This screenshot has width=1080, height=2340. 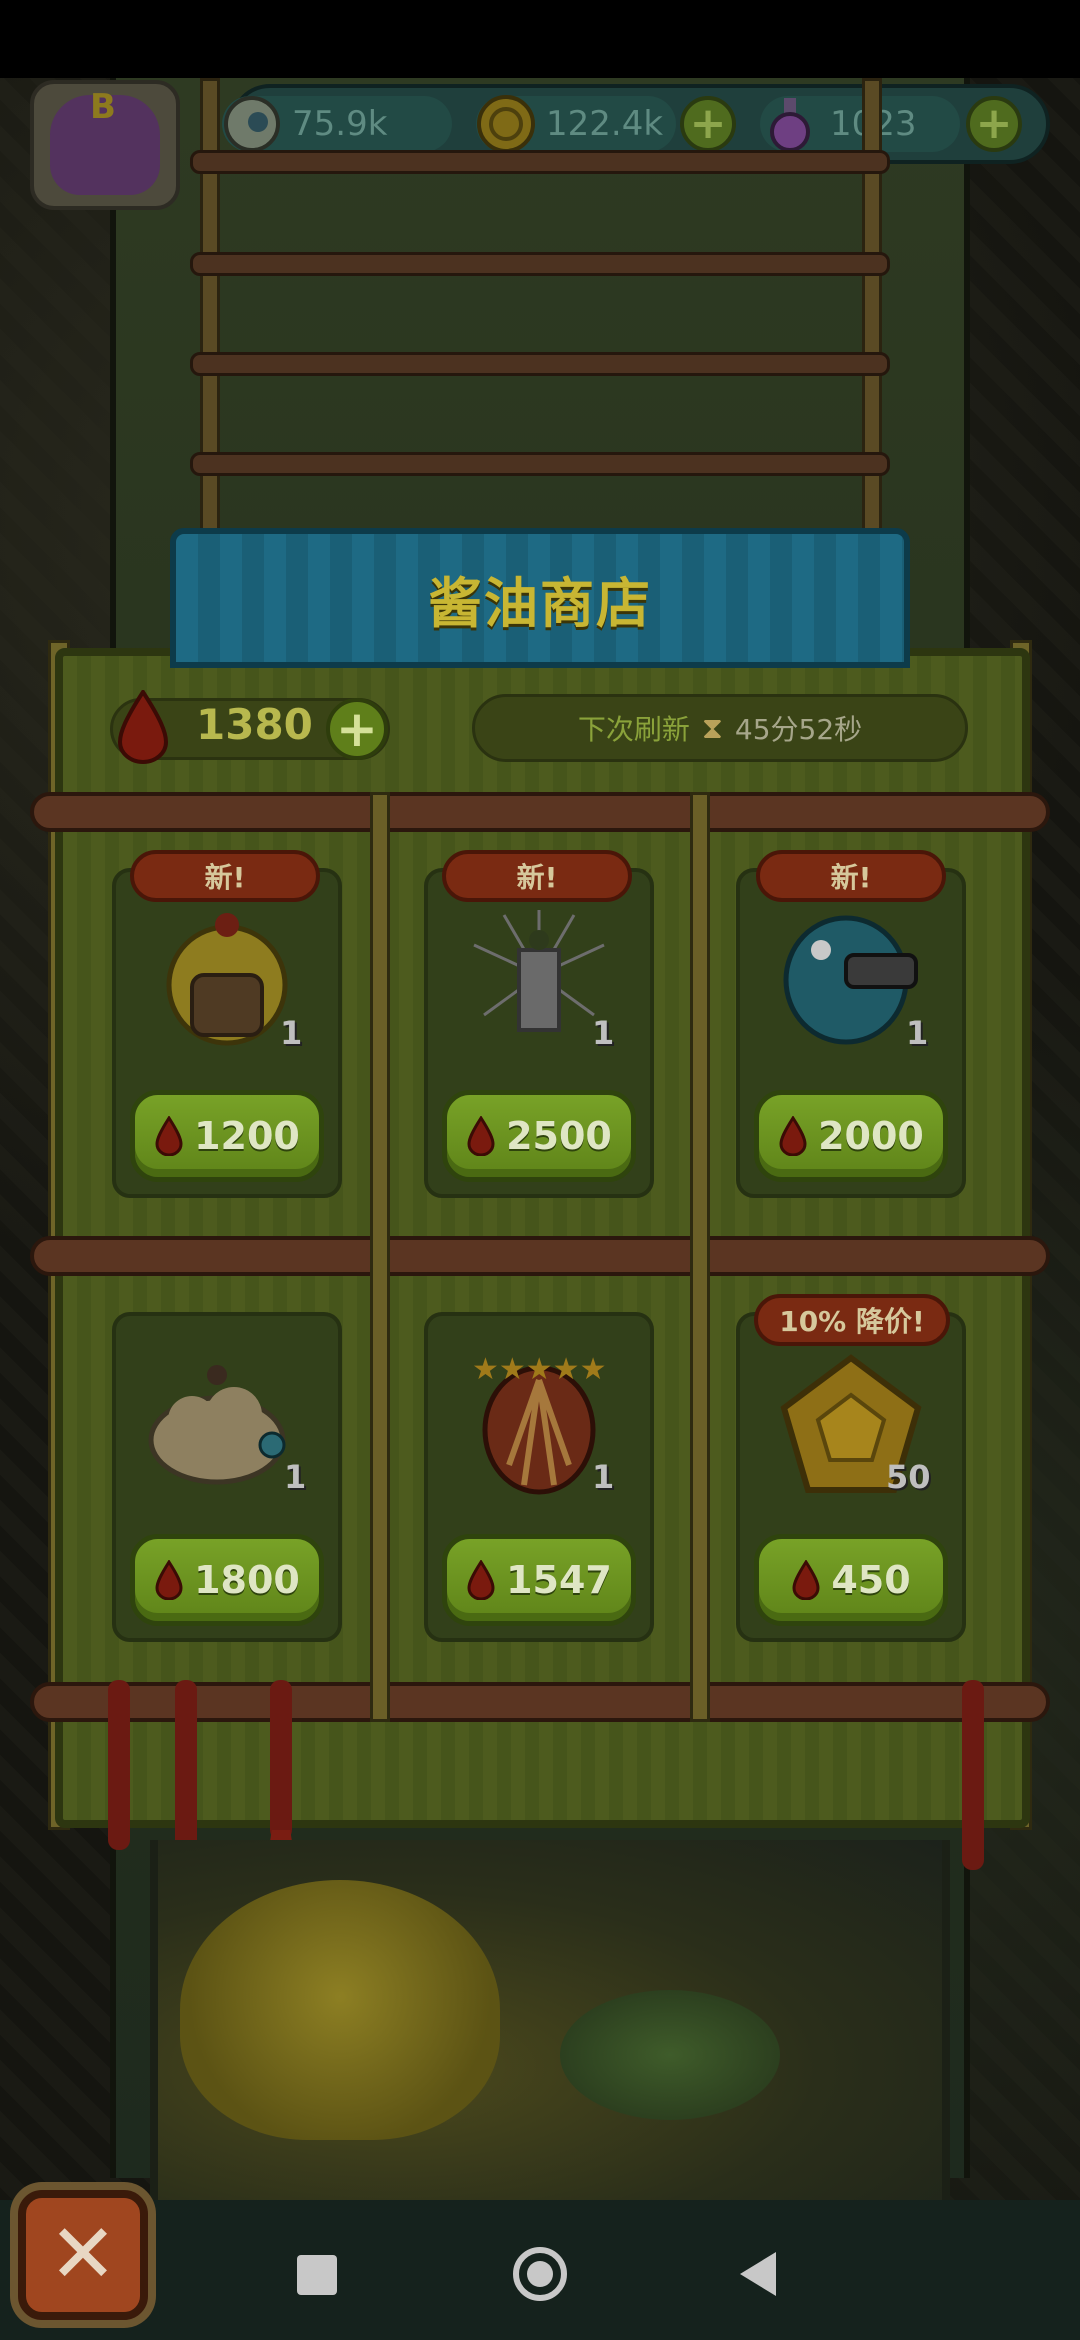 I want to click on avatar-monster-icon: B, so click(x=105, y=141).